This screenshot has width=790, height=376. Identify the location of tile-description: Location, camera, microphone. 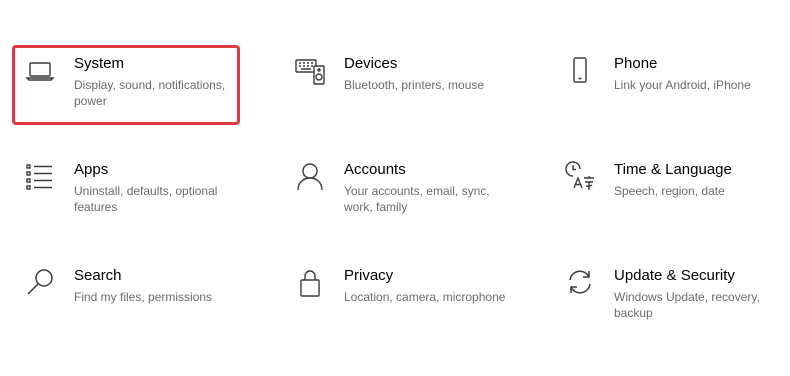
(425, 297).